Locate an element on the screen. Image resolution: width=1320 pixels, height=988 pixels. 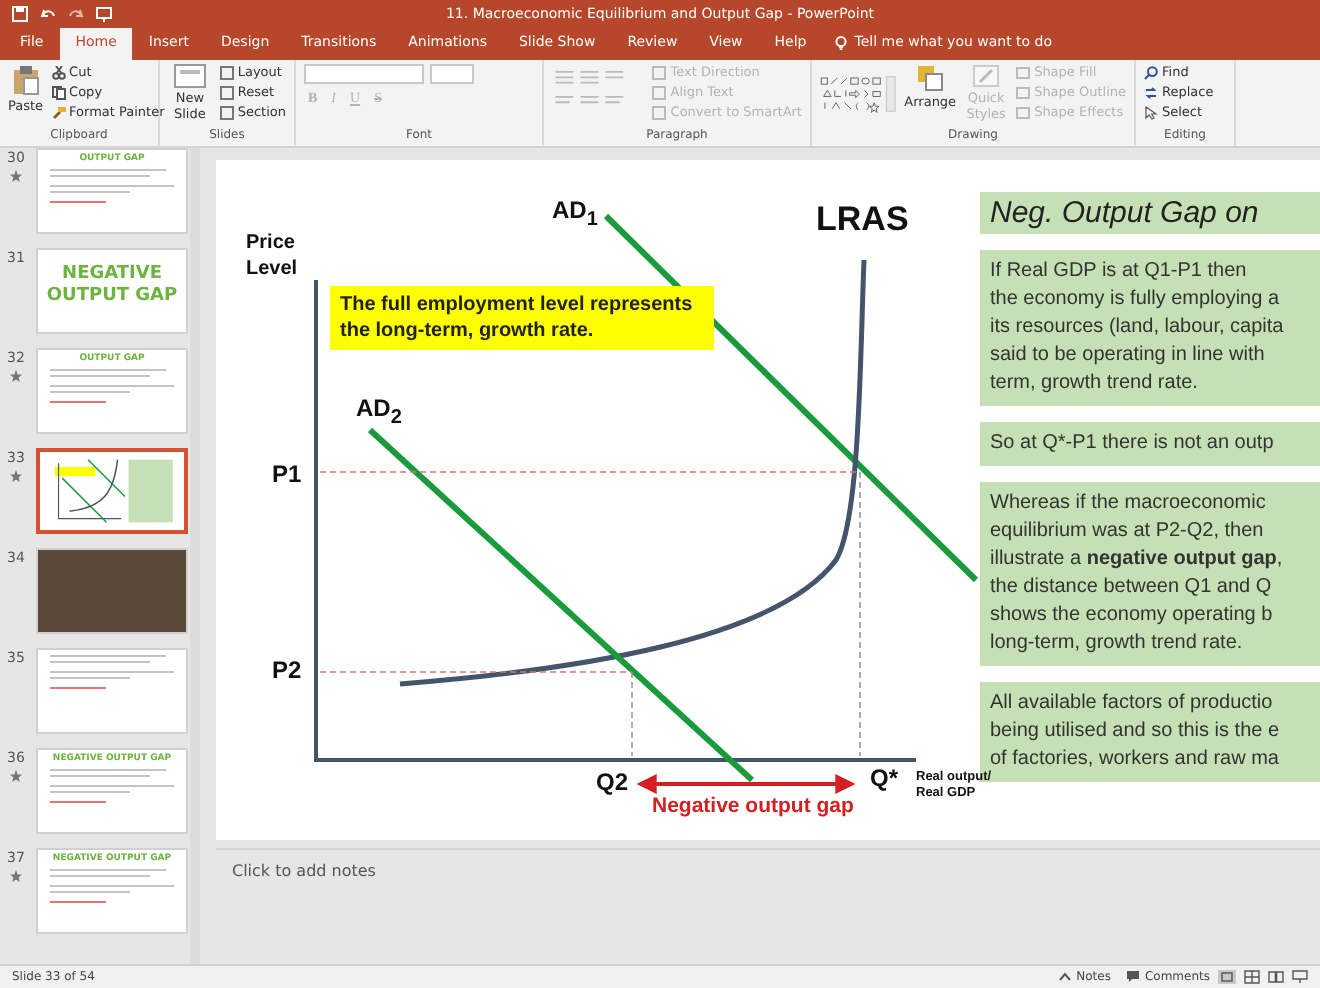
lightbulb-icon is located at coordinates (841, 43).